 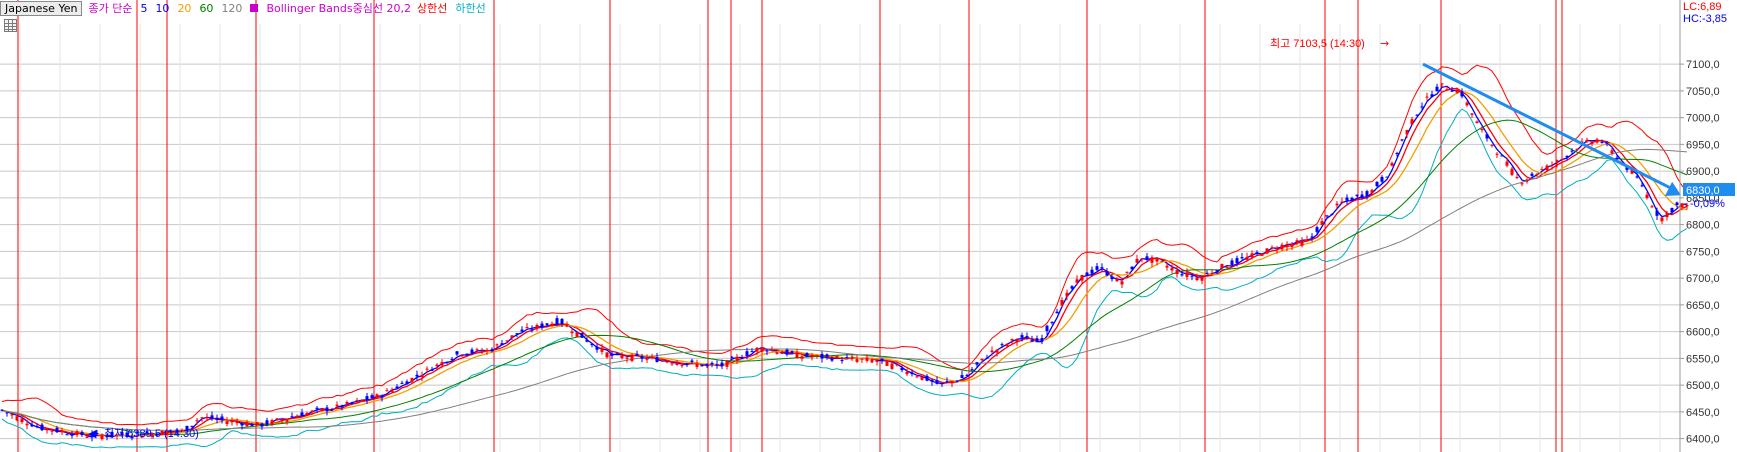 I want to click on y-tick-label: 6750,0, so click(x=1703, y=252).